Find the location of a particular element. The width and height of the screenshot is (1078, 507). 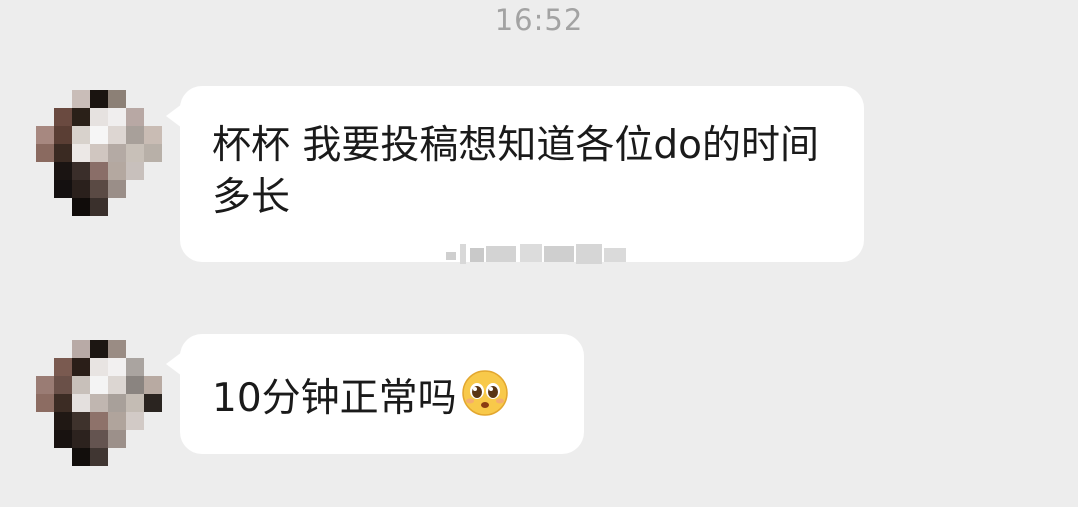

message-timestamp: 16:52 is located at coordinates (539, 20).